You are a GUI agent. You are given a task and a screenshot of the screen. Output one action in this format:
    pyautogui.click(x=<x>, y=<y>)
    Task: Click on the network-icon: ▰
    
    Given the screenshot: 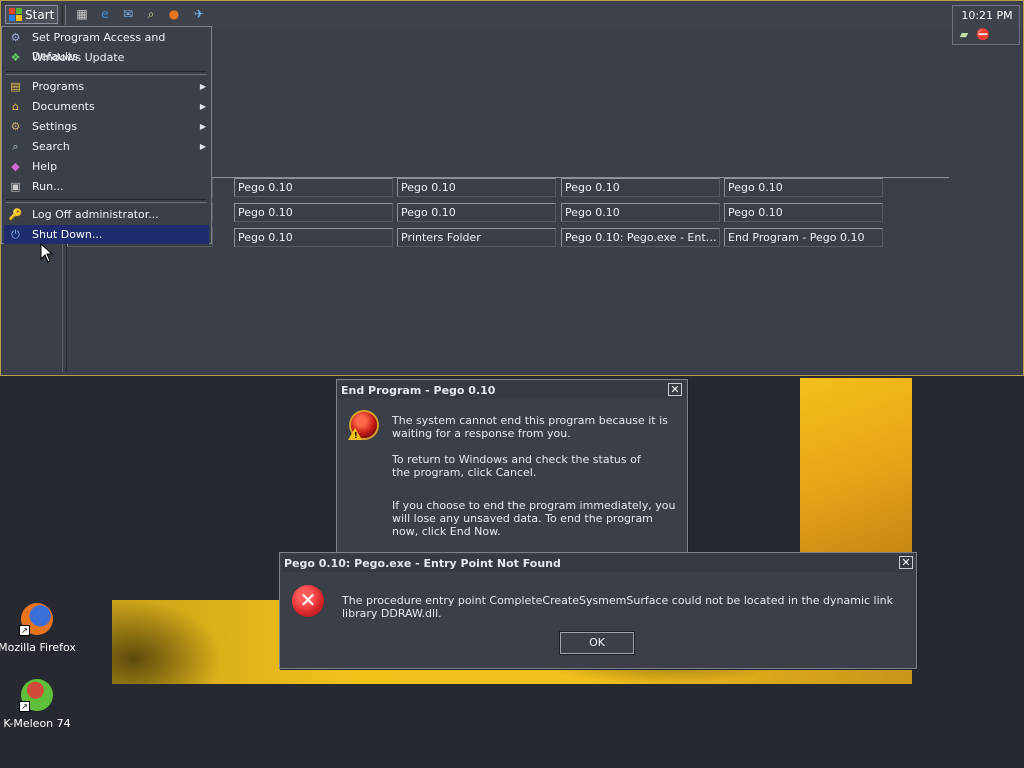 What is the action you would take?
    pyautogui.click(x=964, y=35)
    